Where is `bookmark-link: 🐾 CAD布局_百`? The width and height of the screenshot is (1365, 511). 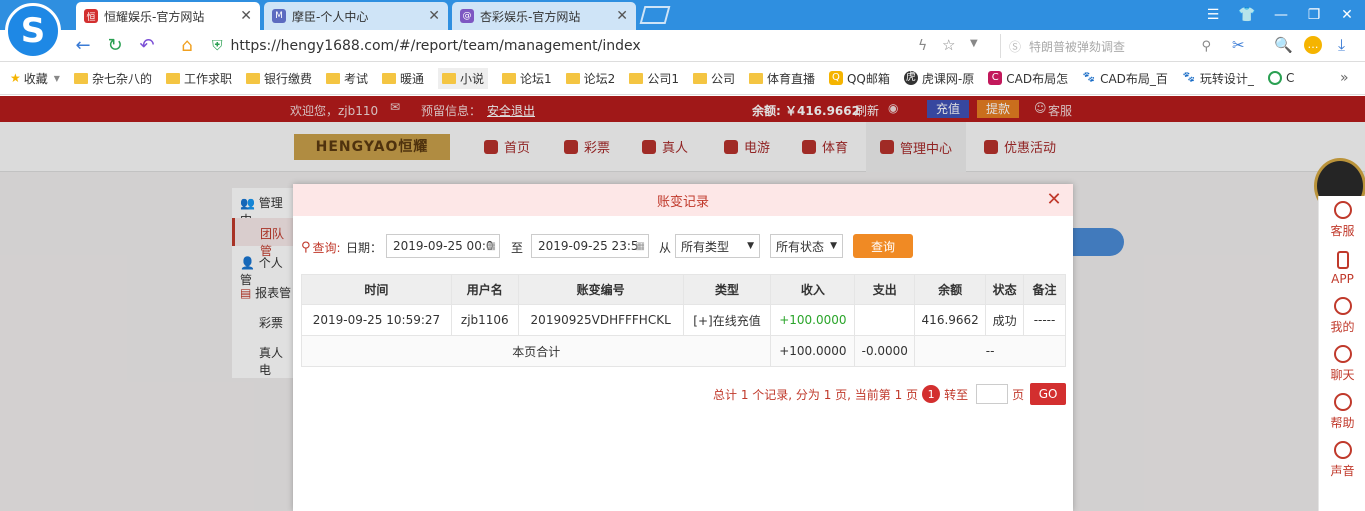
bookmark-link: 🐾 CAD布局_百 is located at coordinates (1125, 78).